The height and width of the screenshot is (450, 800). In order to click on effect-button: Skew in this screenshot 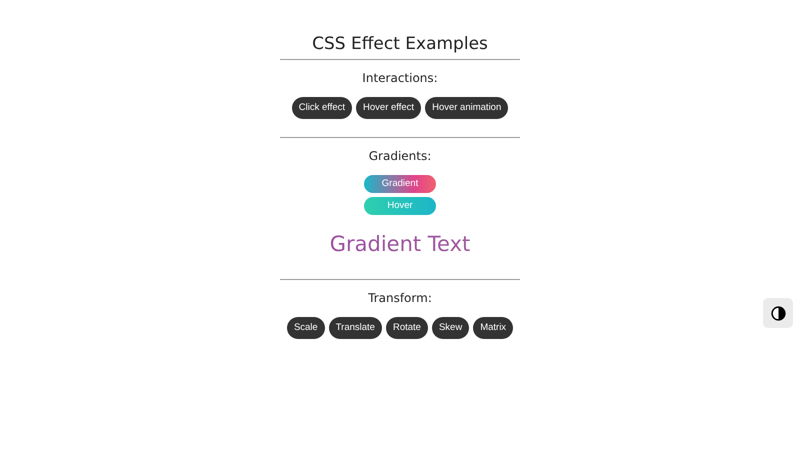, I will do `click(451, 327)`.